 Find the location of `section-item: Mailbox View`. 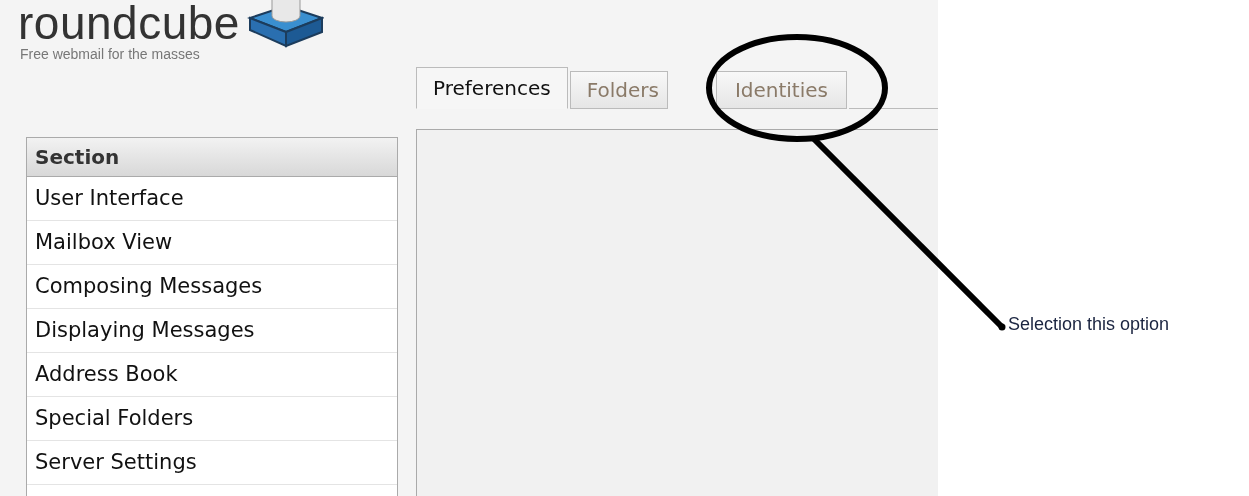

section-item: Mailbox View is located at coordinates (212, 243).